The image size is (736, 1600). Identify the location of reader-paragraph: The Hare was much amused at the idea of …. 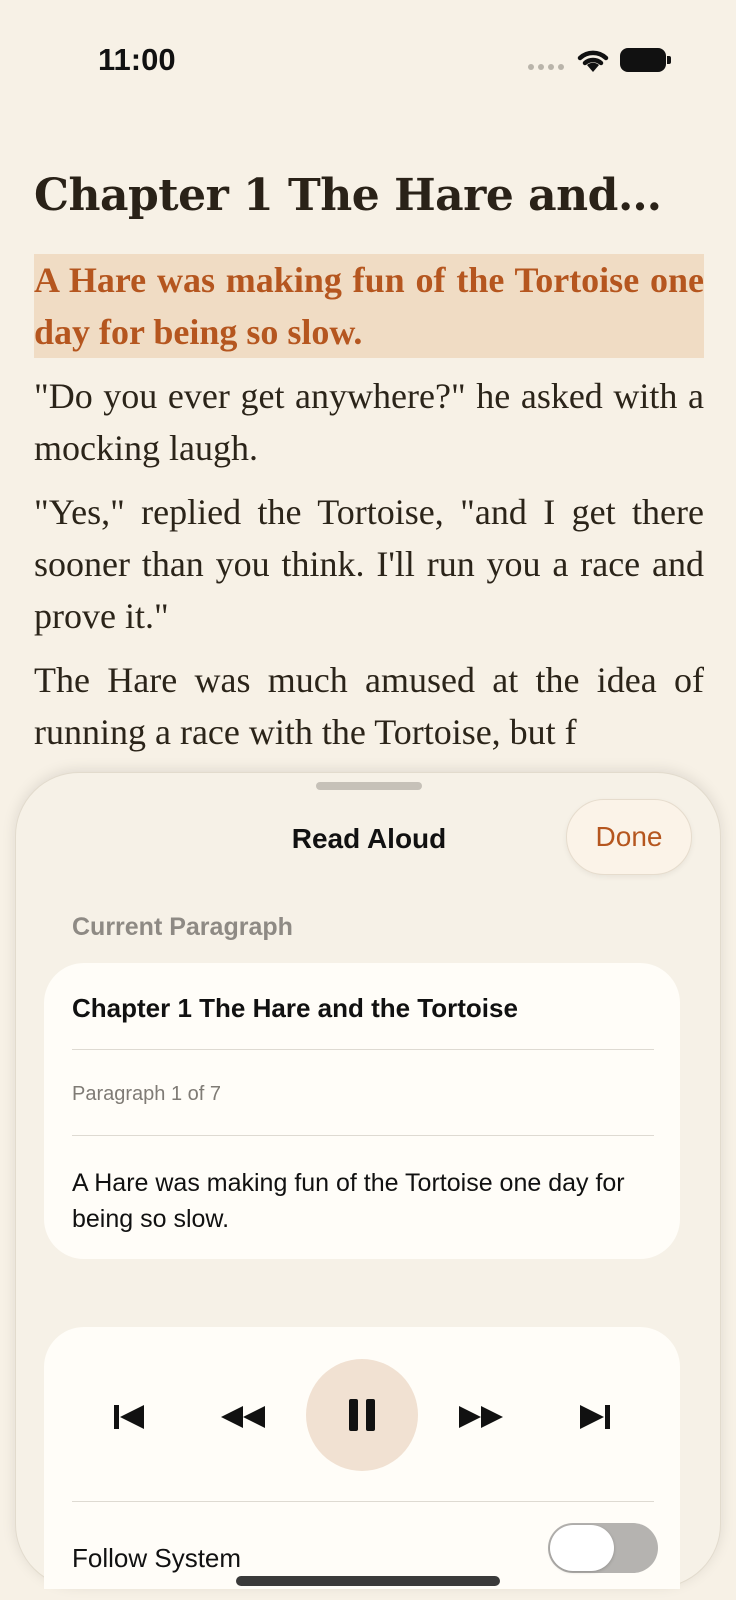
(369, 706).